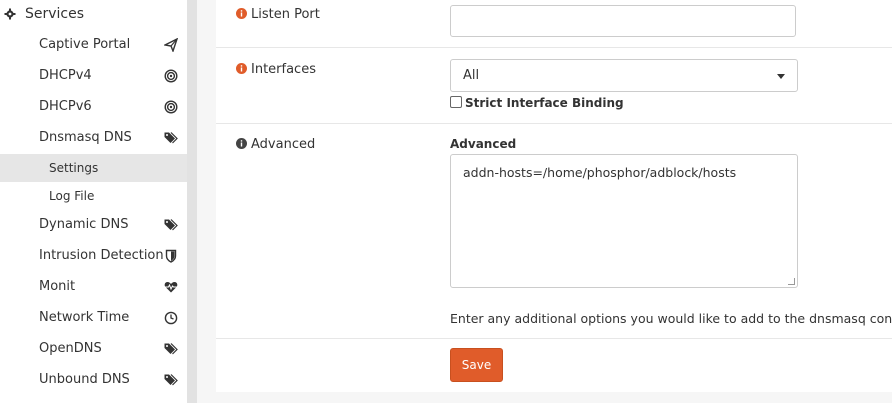  I want to click on advanced-label-text: Advanced, so click(283, 144).